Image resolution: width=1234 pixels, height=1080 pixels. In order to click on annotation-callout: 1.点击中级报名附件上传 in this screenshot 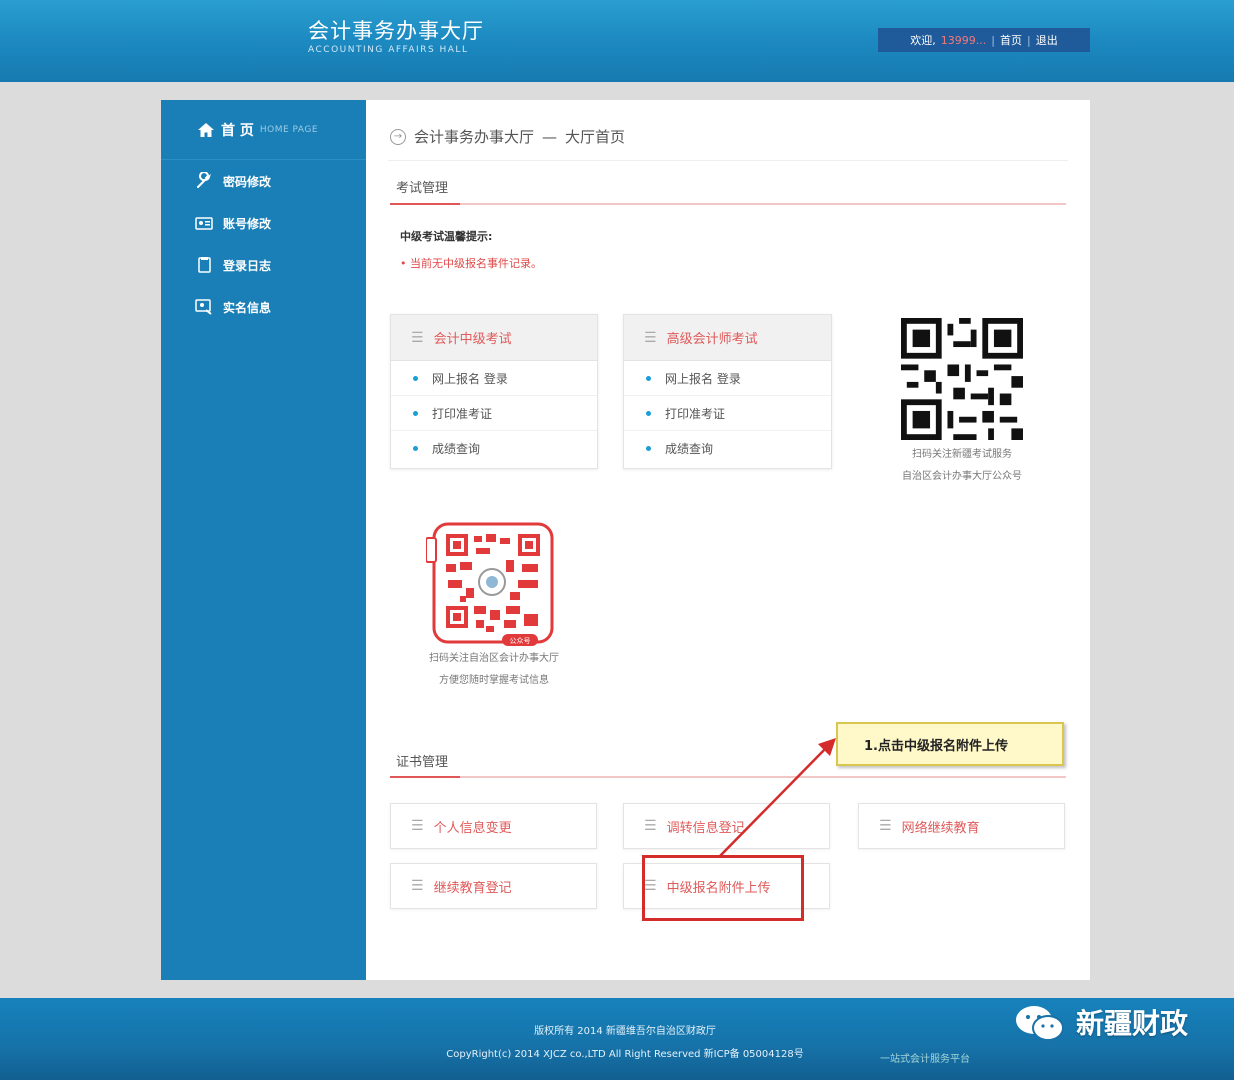, I will do `click(950, 744)`.